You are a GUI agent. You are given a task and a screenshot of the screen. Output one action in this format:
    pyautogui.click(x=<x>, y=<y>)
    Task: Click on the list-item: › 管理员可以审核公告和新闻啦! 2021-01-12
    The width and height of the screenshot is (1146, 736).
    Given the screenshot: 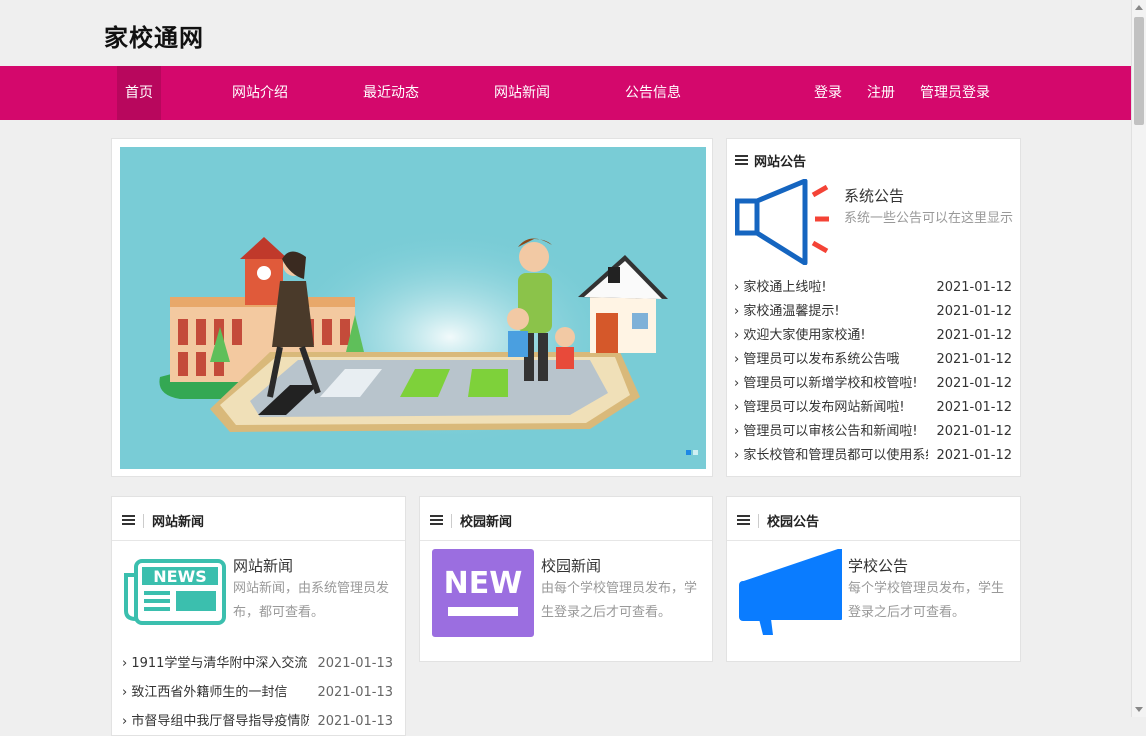 What is the action you would take?
    pyautogui.click(x=873, y=432)
    